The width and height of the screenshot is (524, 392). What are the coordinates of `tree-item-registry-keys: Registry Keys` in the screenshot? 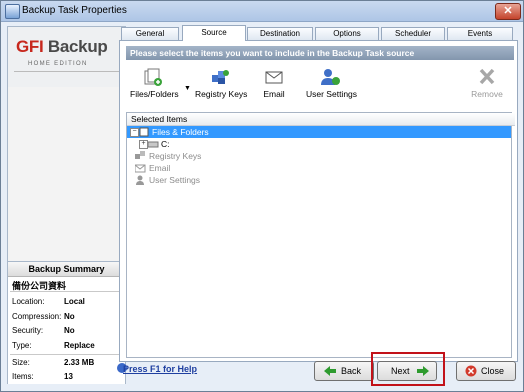 It's located at (319, 156).